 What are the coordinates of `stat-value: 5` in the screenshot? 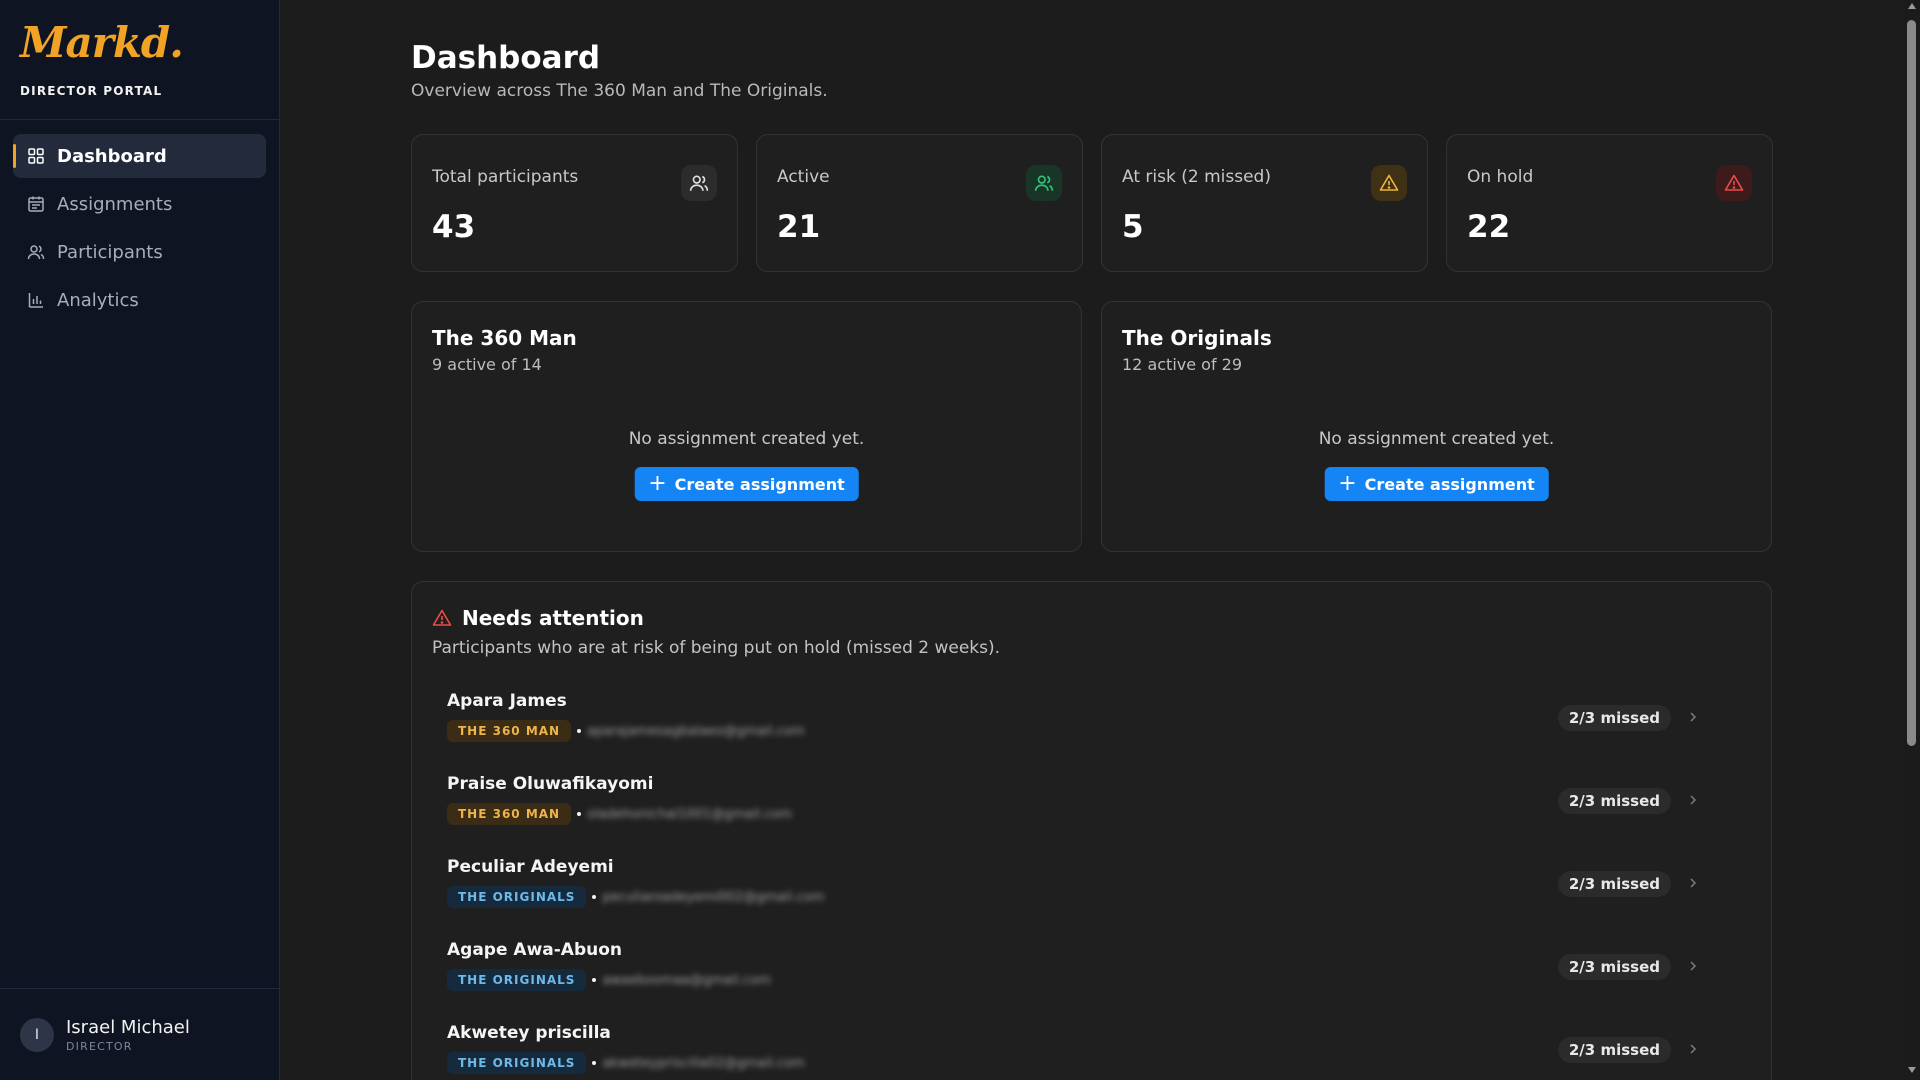 It's located at (1133, 227).